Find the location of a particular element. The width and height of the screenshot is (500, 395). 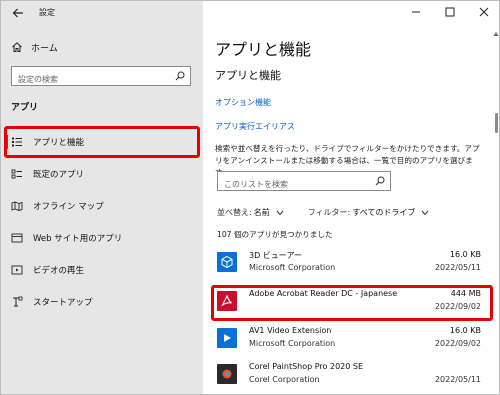

title-bar: 設定 is located at coordinates (102, 13).